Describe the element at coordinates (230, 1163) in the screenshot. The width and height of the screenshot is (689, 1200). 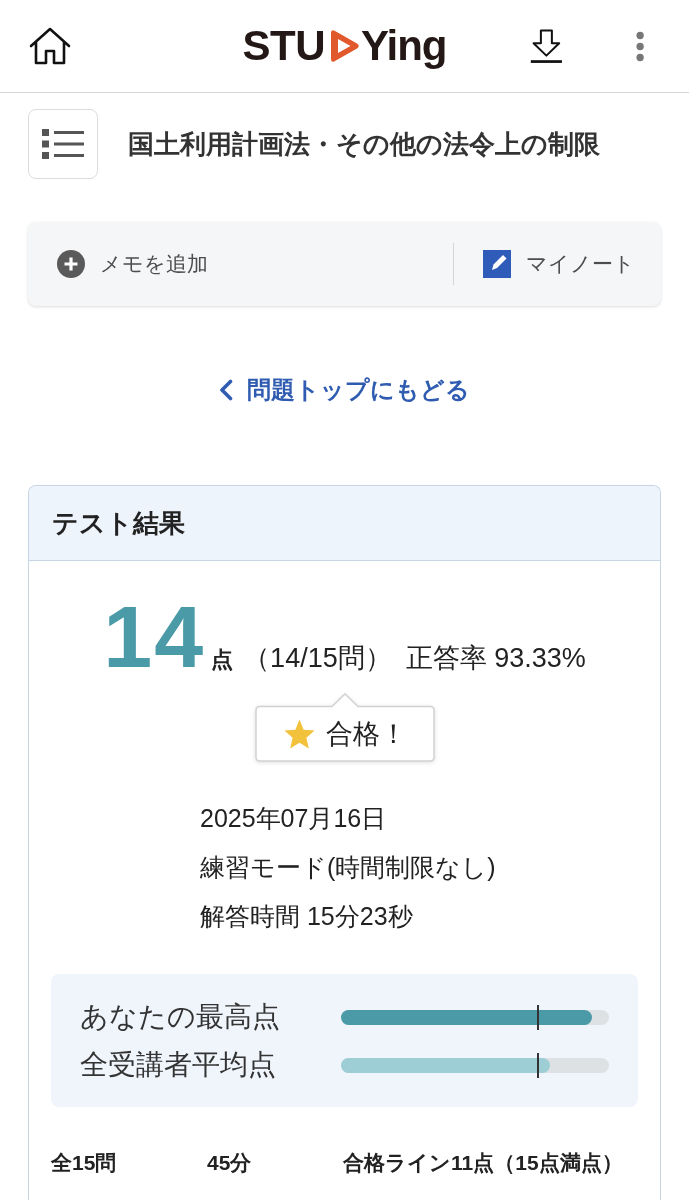
I see `summary-text: 45分` at that location.